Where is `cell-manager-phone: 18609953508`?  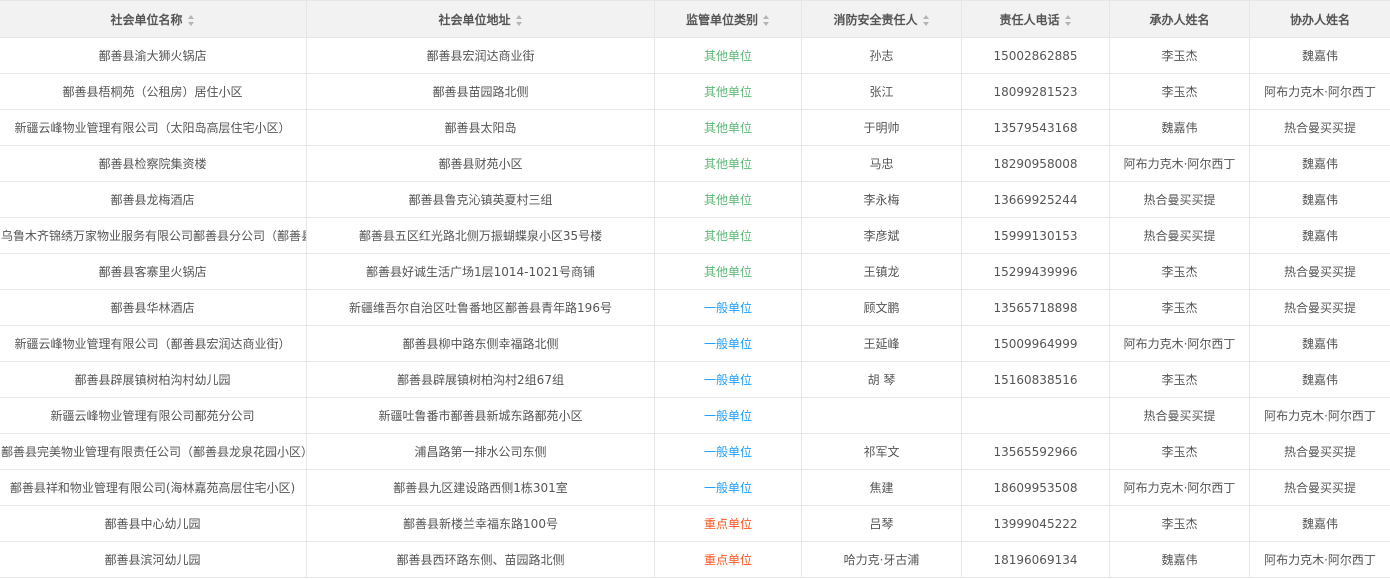 cell-manager-phone: 18609953508 is located at coordinates (1035, 487).